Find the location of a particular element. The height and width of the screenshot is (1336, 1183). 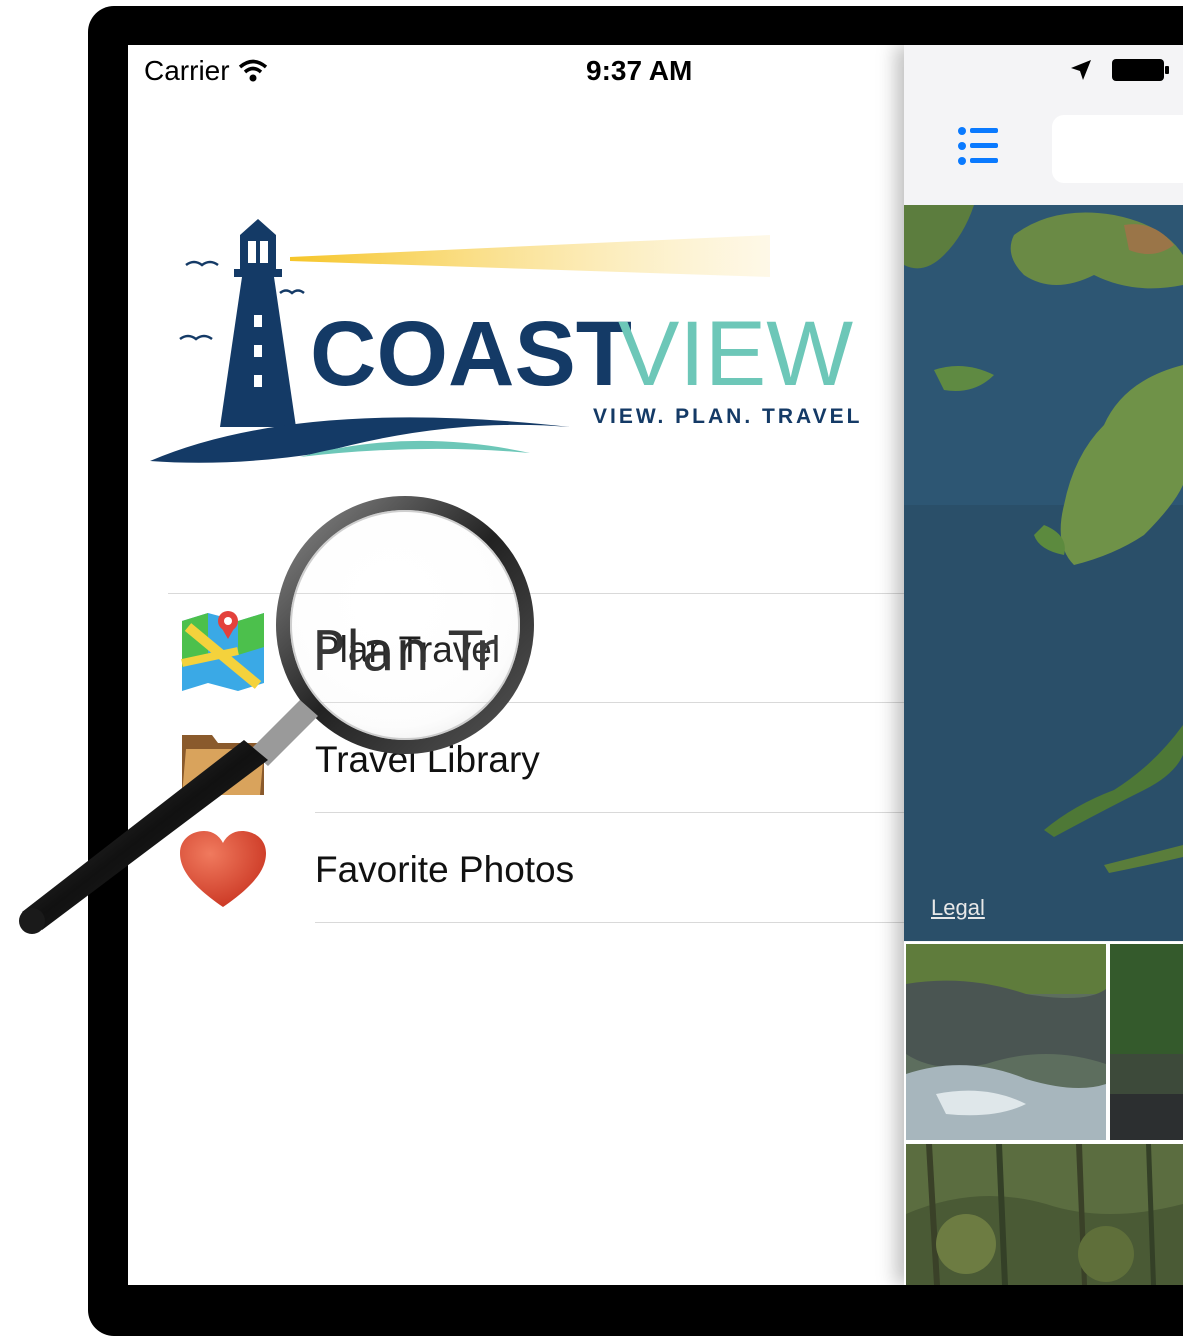

map-legal-link: Legal is located at coordinates (958, 908).